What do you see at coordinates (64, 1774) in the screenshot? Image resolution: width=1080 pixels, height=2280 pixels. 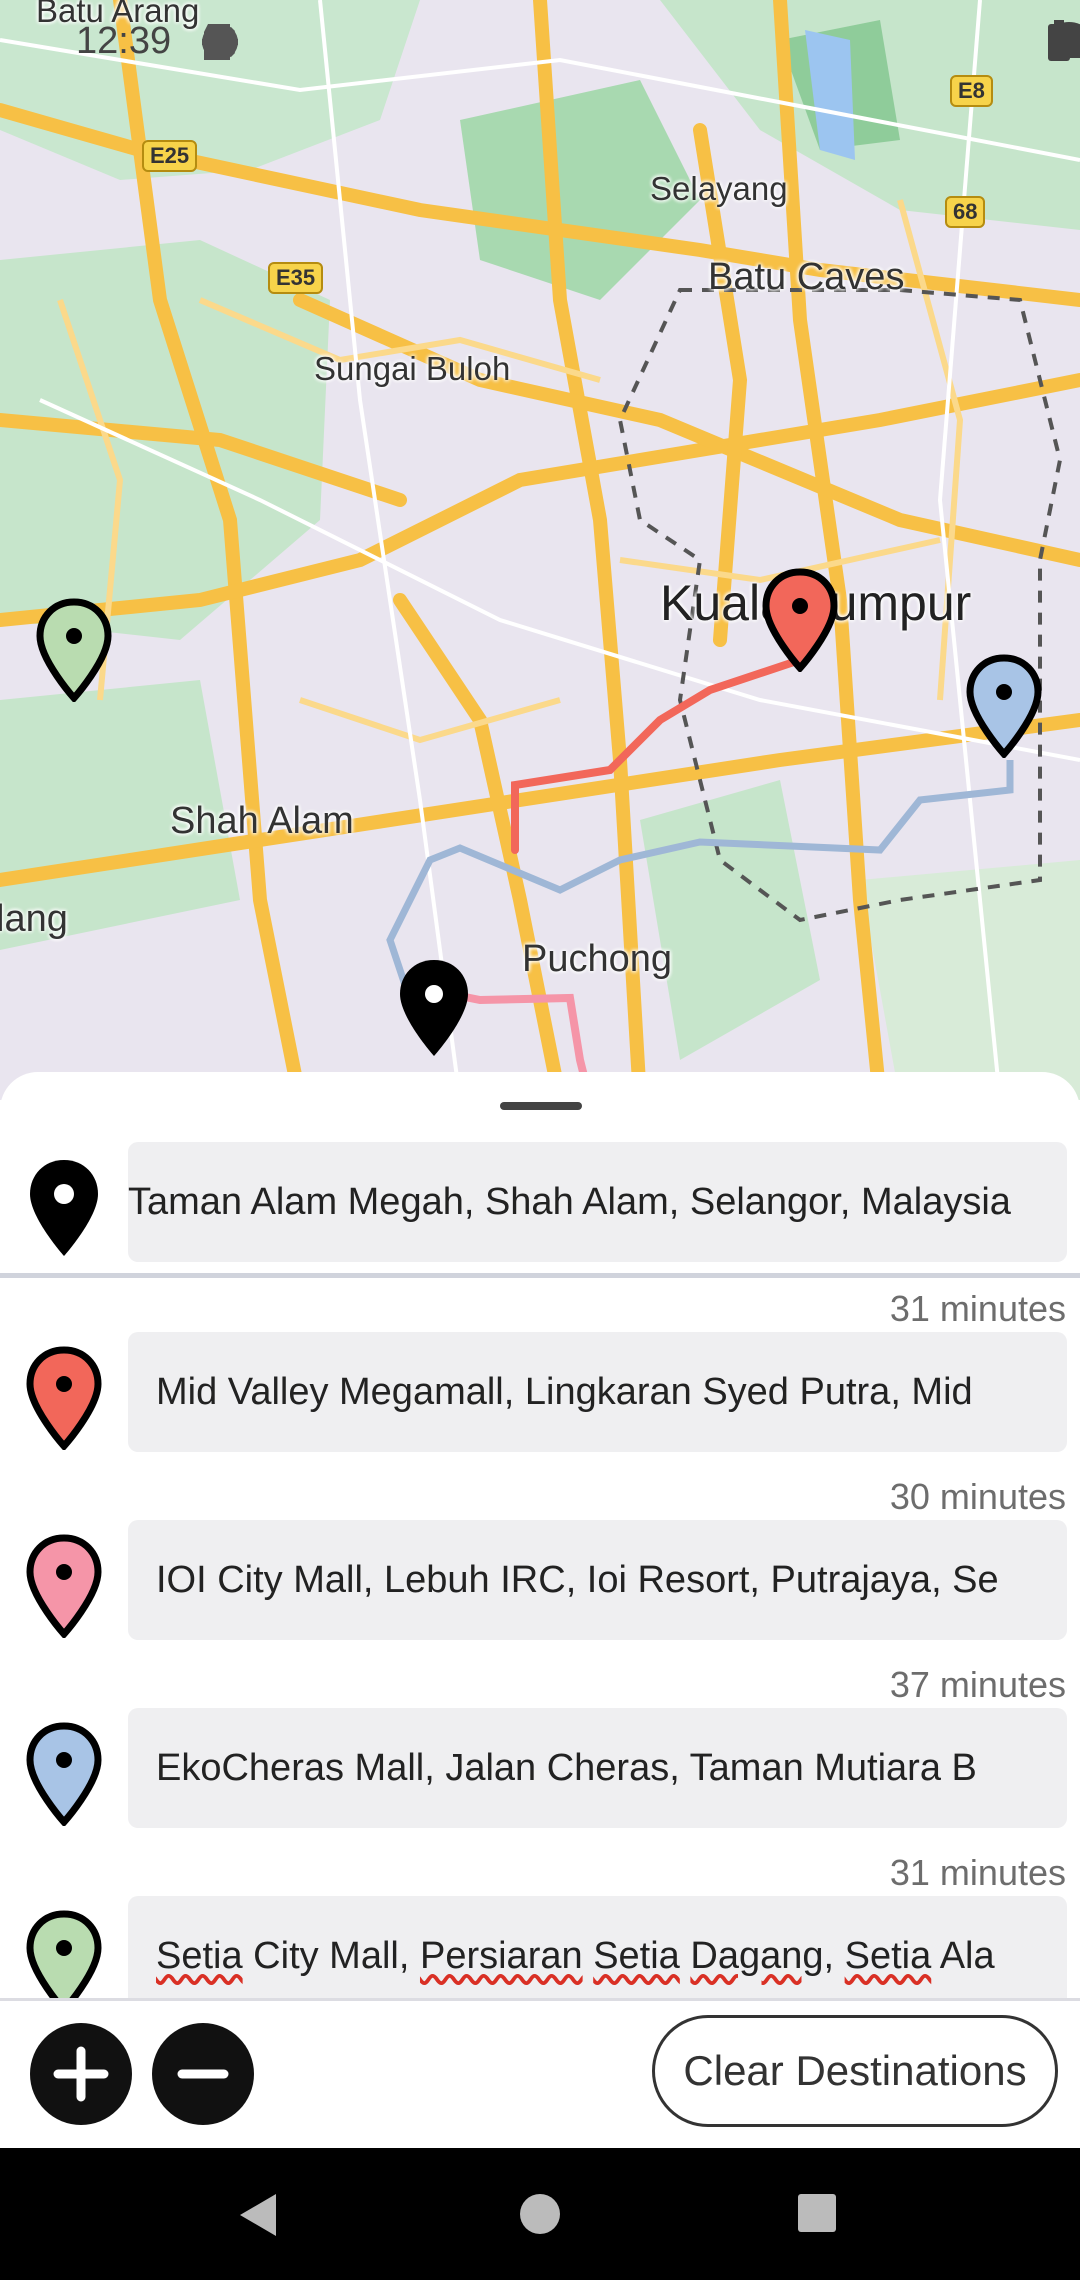 I see `stop-3-pin-icon` at bounding box center [64, 1774].